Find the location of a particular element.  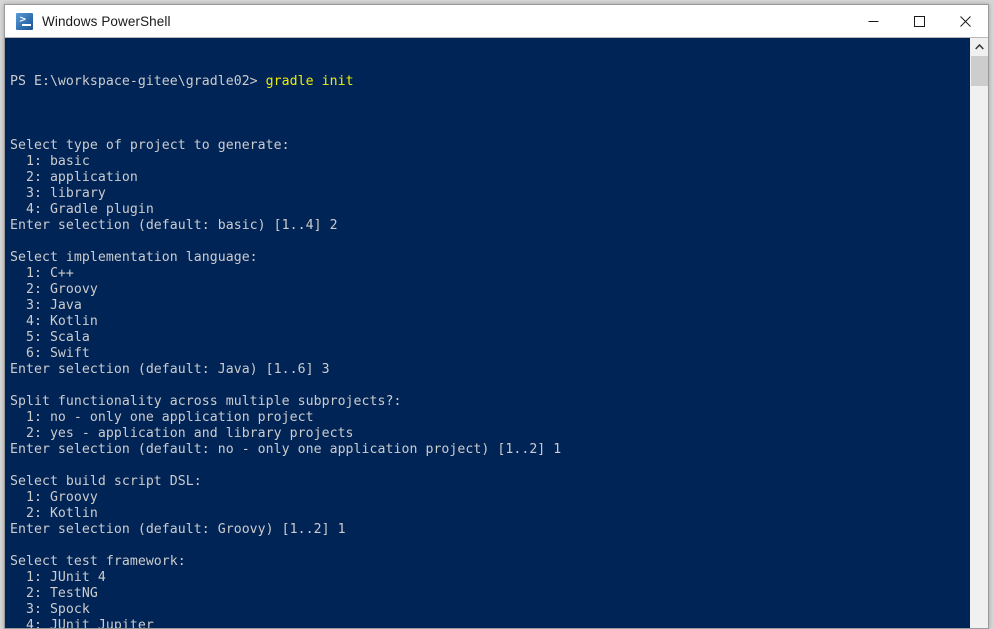

window-controls is located at coordinates (919, 21).